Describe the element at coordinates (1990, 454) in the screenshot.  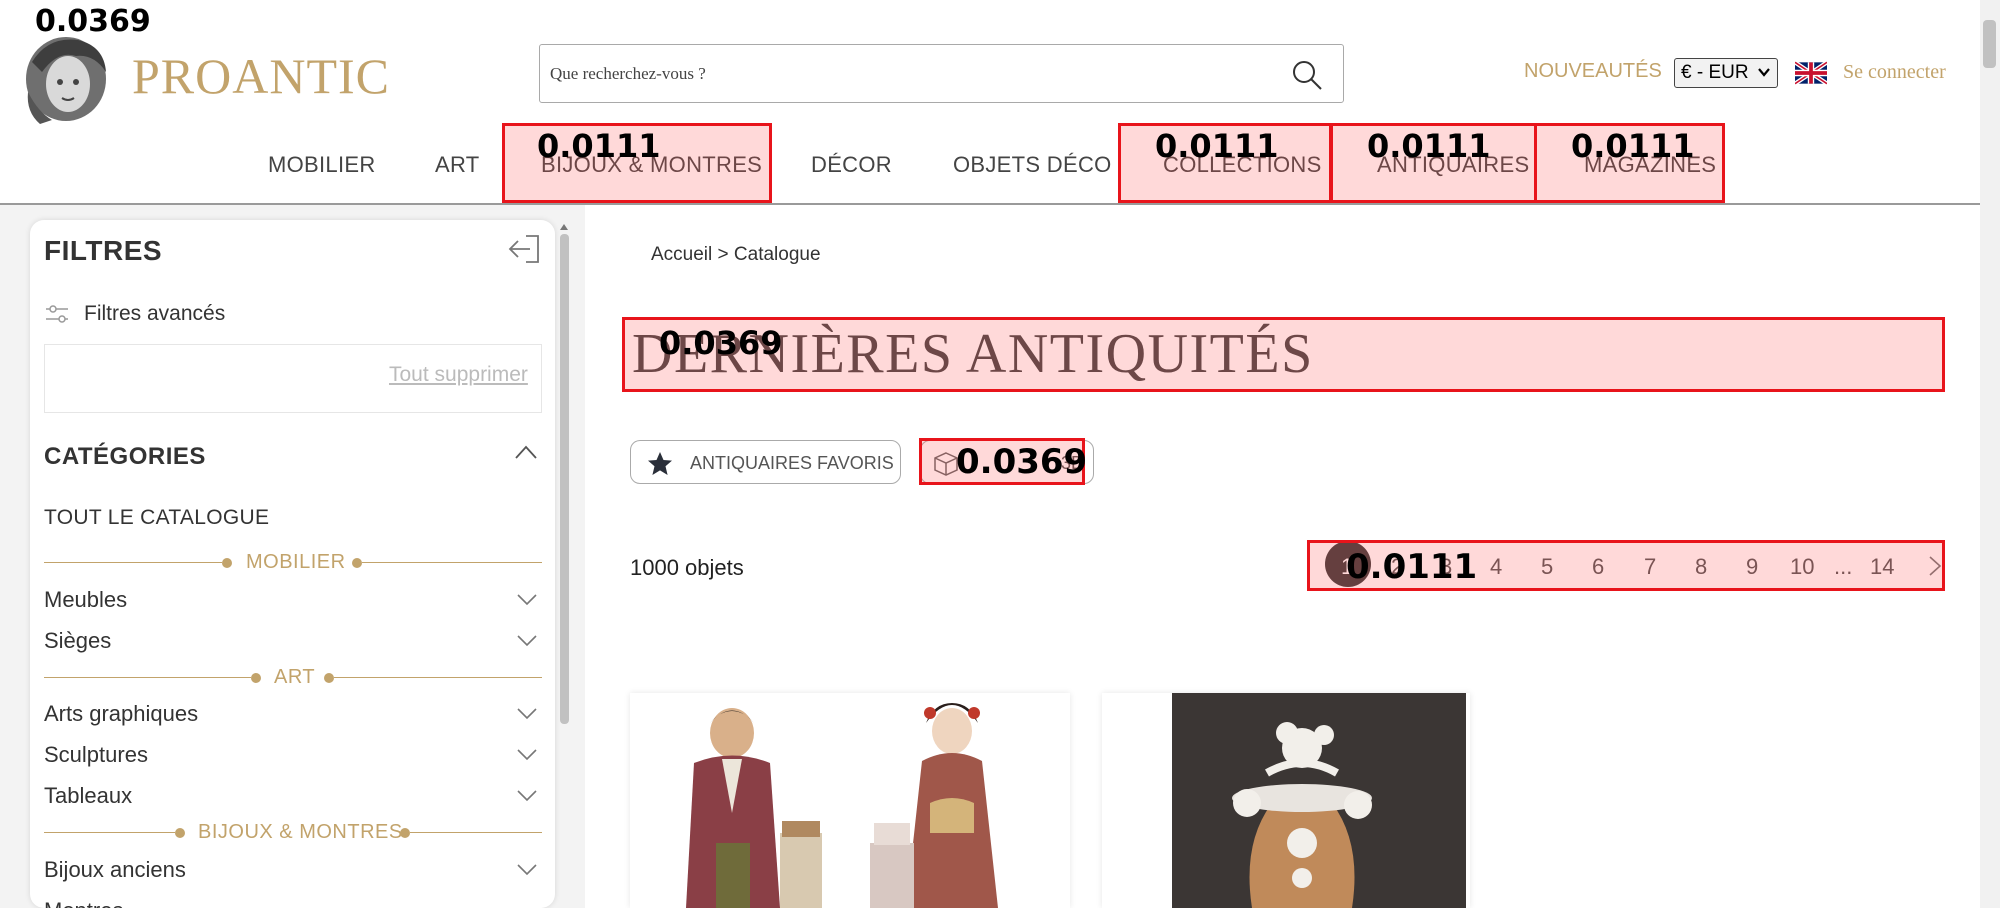
I see `page-scrollbar-track` at that location.